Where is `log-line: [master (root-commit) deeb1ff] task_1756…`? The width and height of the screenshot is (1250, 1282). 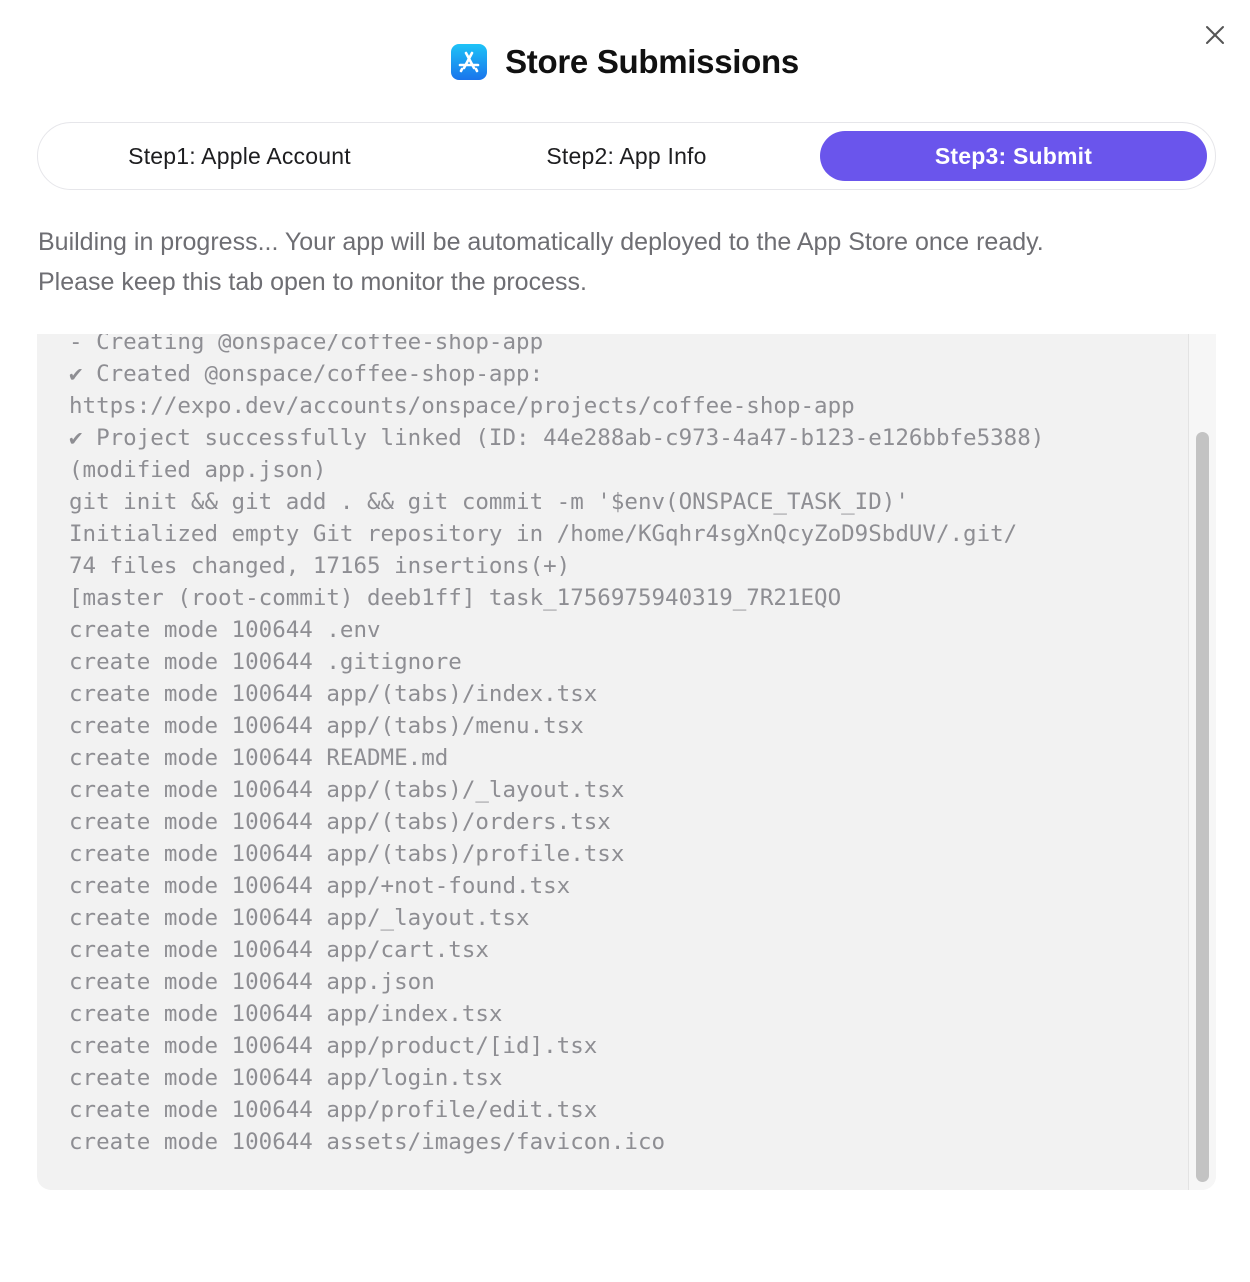
log-line: [master (root-commit) deeb1ff] task_1756… is located at coordinates (455, 598).